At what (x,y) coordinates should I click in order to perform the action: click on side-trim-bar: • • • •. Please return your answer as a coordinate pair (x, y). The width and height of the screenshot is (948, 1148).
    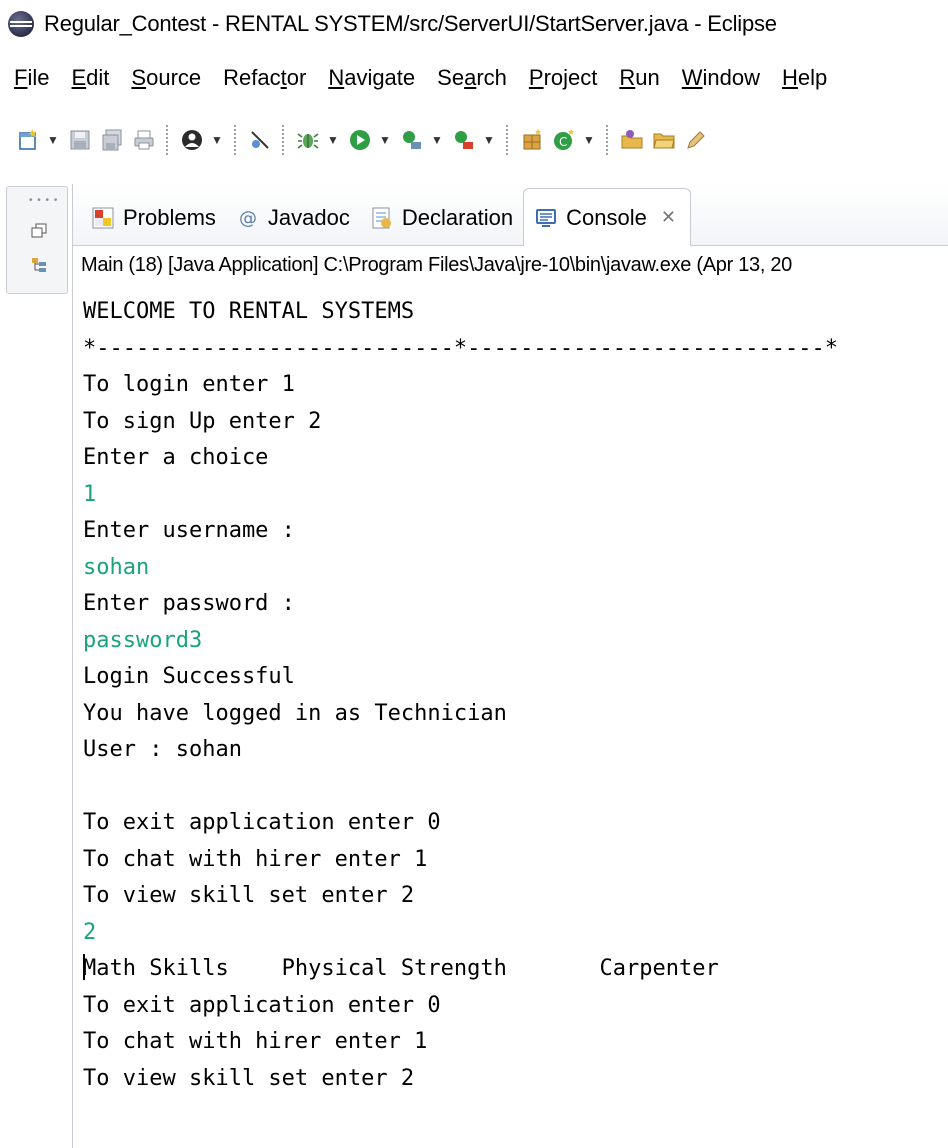
    Looking at the image, I should click on (37, 240).